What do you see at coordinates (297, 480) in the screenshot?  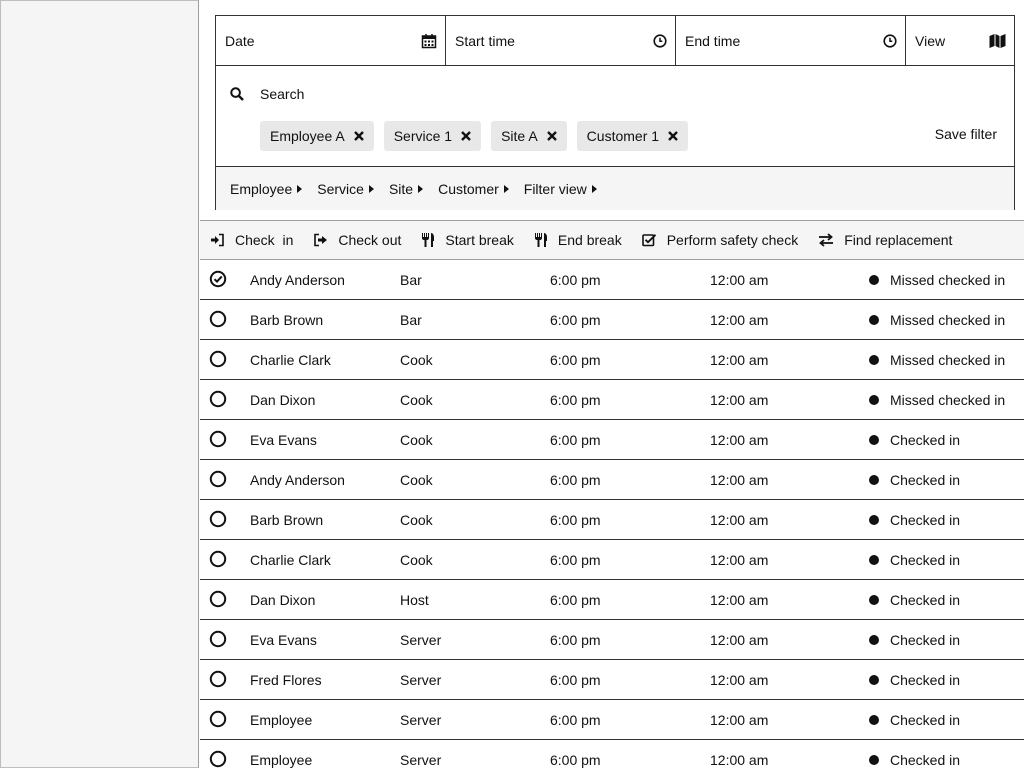 I see `employee-name: Andy Anderson` at bounding box center [297, 480].